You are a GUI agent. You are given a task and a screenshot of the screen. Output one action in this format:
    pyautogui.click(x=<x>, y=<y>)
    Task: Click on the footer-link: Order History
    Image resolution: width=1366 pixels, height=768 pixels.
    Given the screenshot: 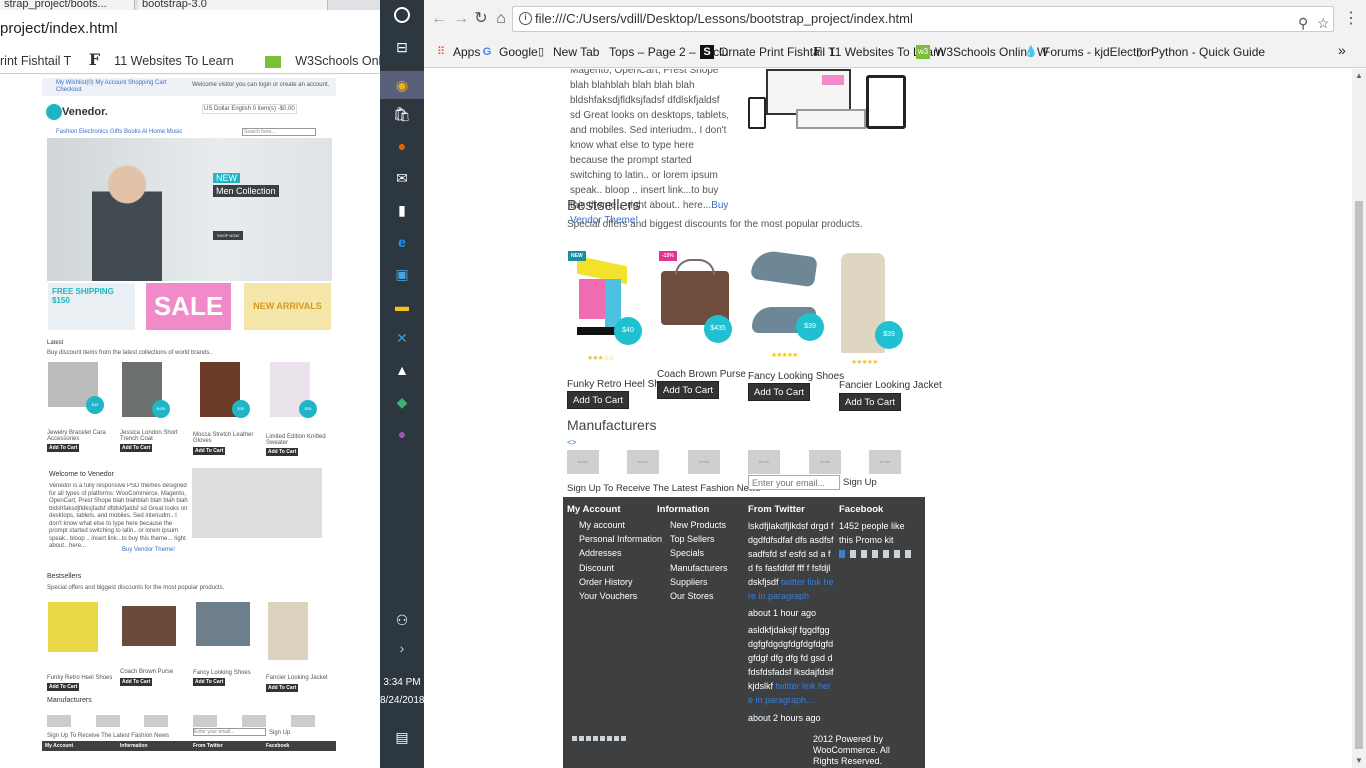 What is the action you would take?
    pyautogui.click(x=606, y=582)
    